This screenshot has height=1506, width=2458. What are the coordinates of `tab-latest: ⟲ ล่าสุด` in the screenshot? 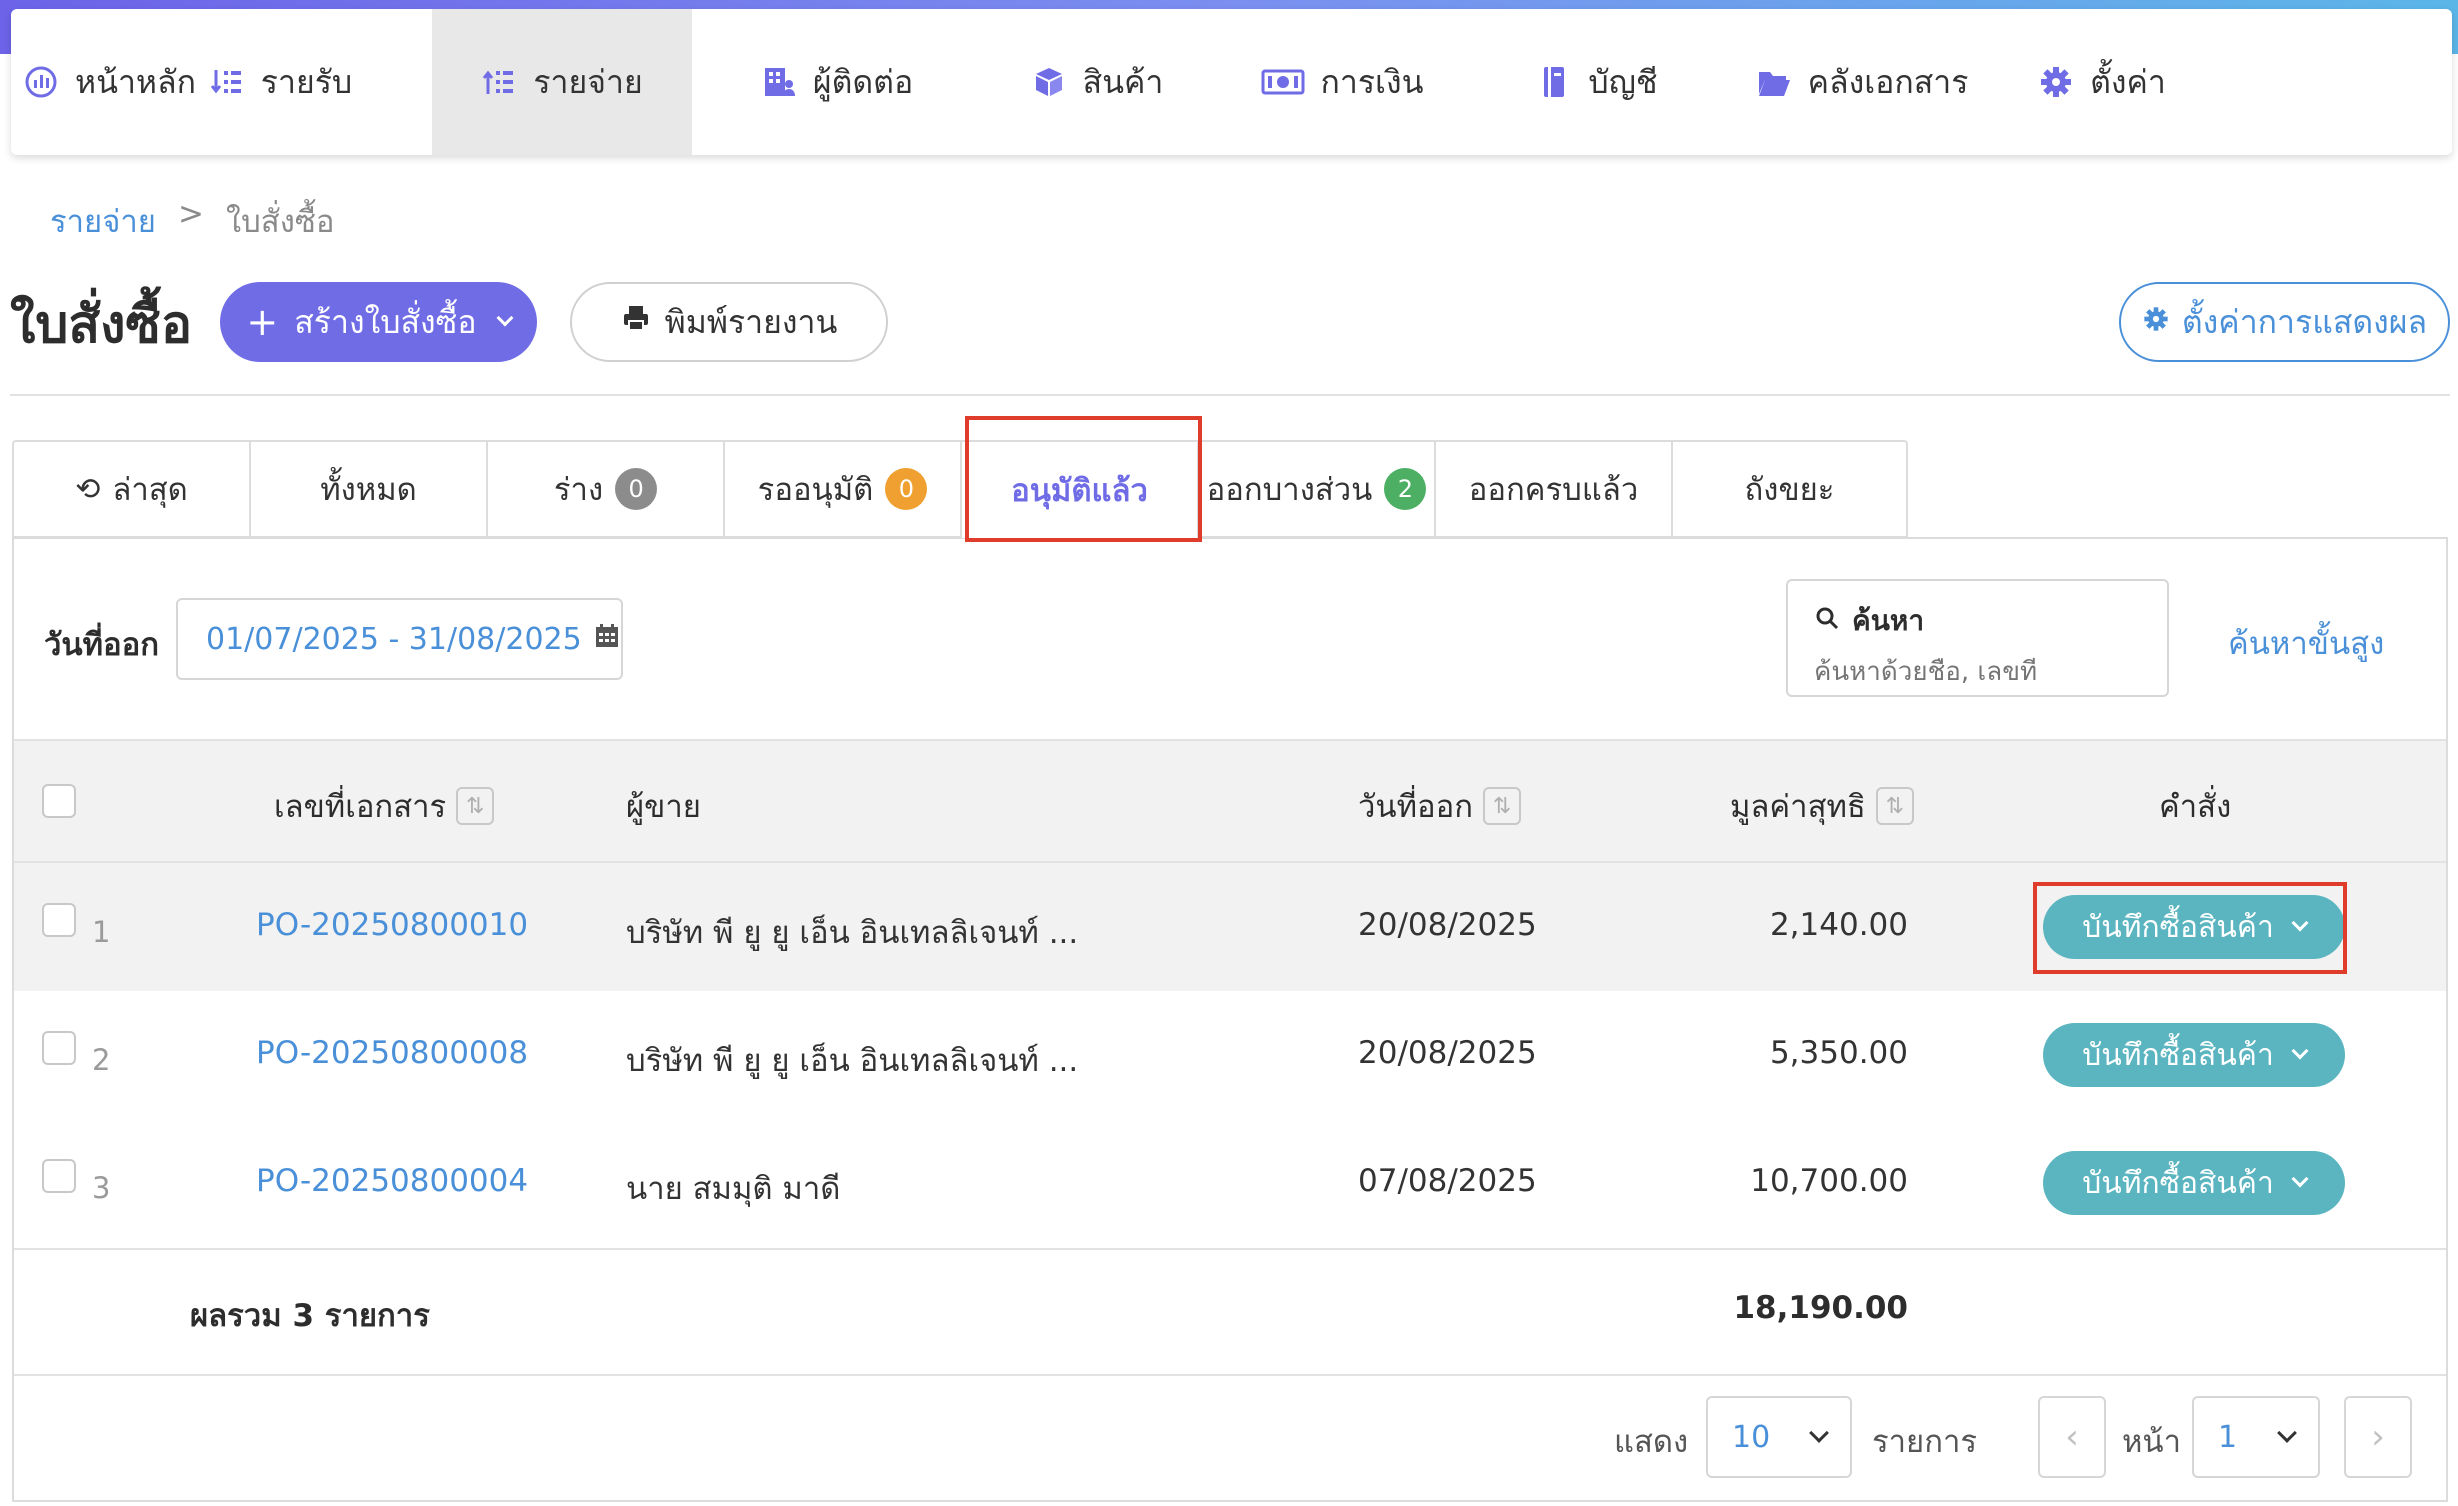 It's located at (130, 489).